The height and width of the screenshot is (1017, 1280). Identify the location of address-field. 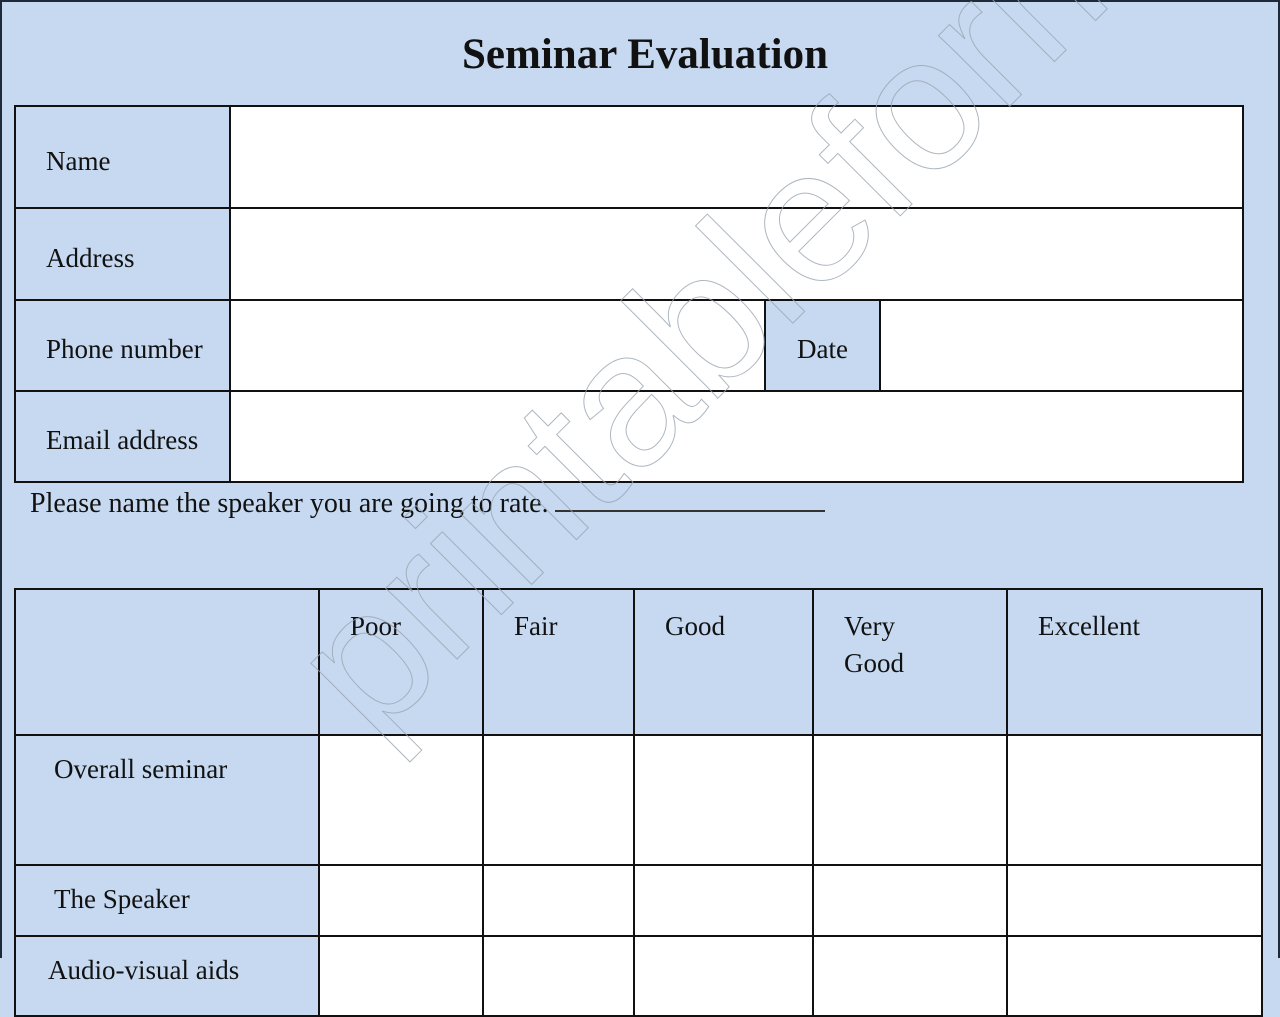
(736, 254).